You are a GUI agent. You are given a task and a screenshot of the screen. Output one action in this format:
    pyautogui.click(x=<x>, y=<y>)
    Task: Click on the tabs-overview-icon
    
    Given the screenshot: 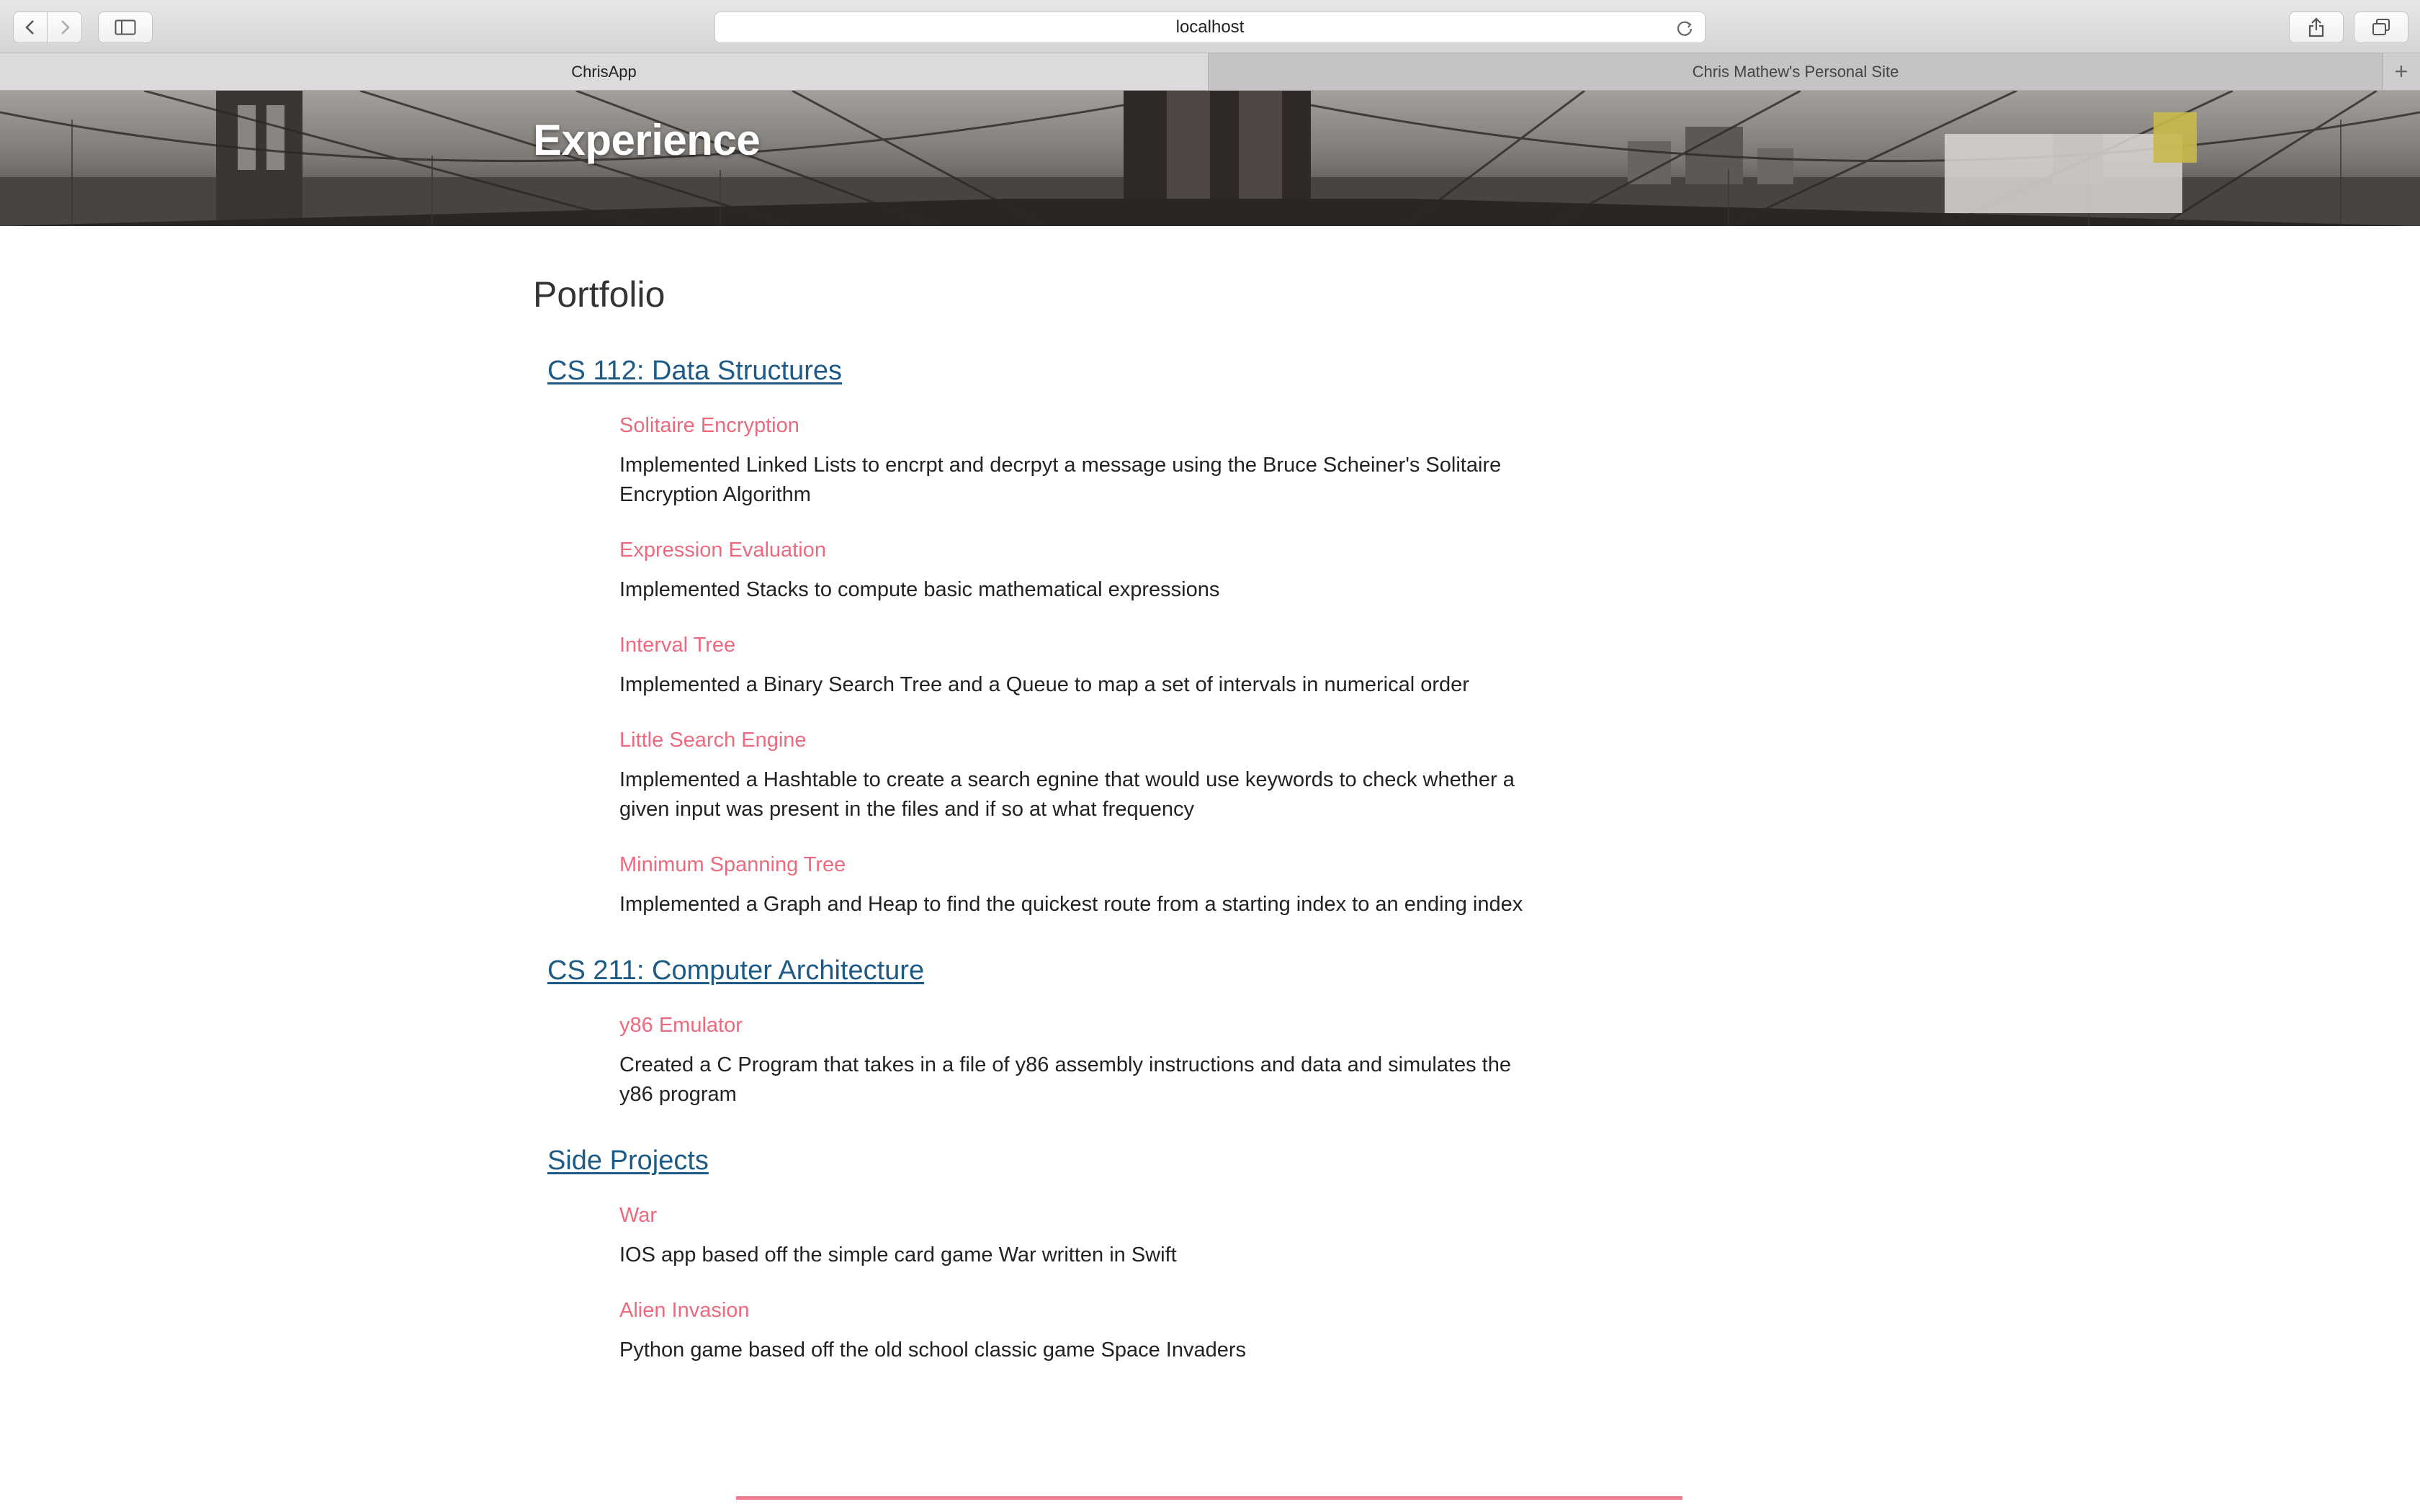 What is the action you would take?
    pyautogui.click(x=2381, y=27)
    